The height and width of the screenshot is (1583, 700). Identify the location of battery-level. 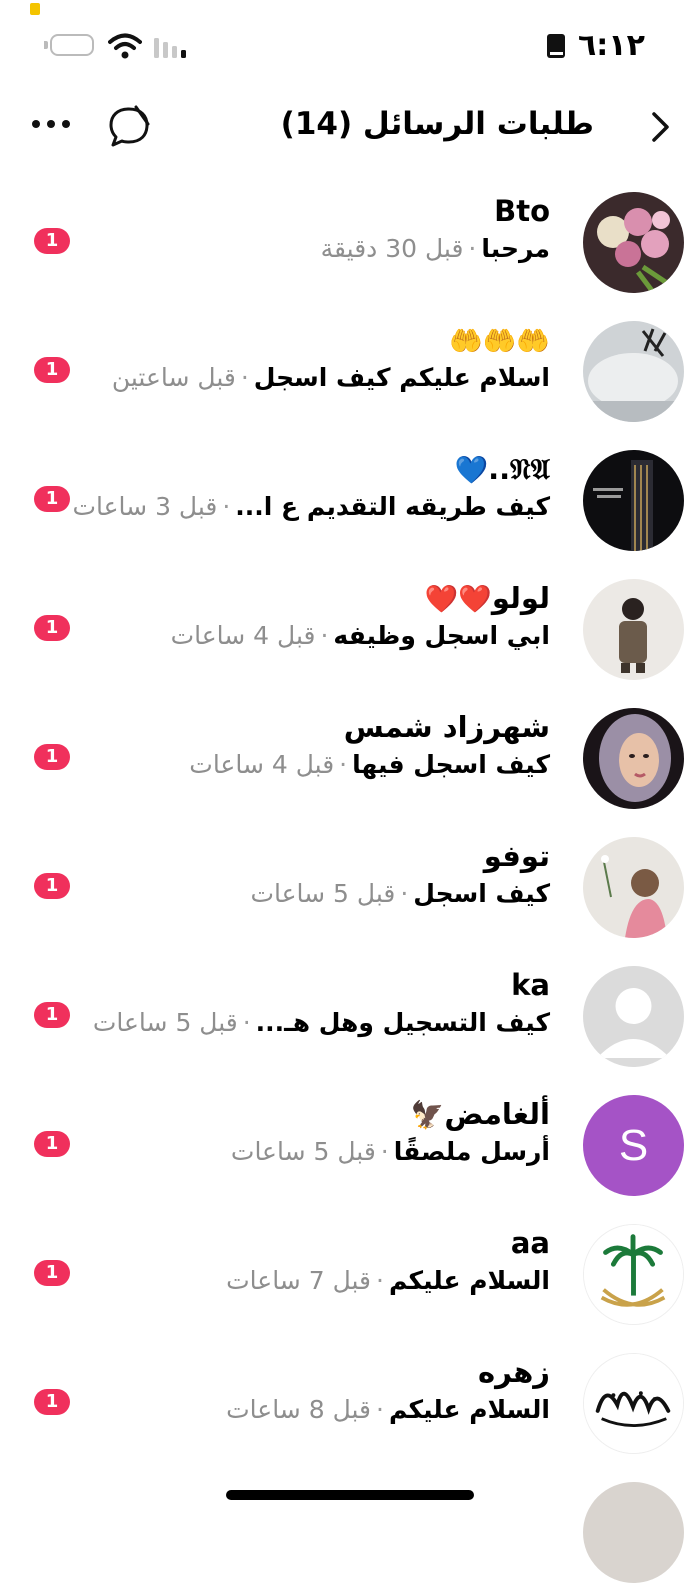
(35, 9).